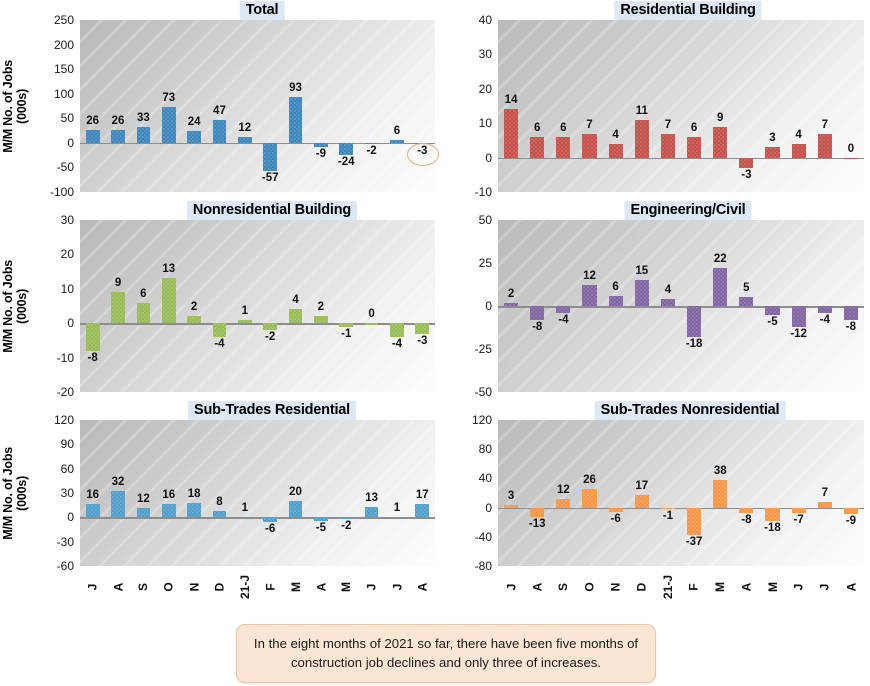  I want to click on y-axis-ticks: 120 80 40 0 -40 -80, so click(476, 510).